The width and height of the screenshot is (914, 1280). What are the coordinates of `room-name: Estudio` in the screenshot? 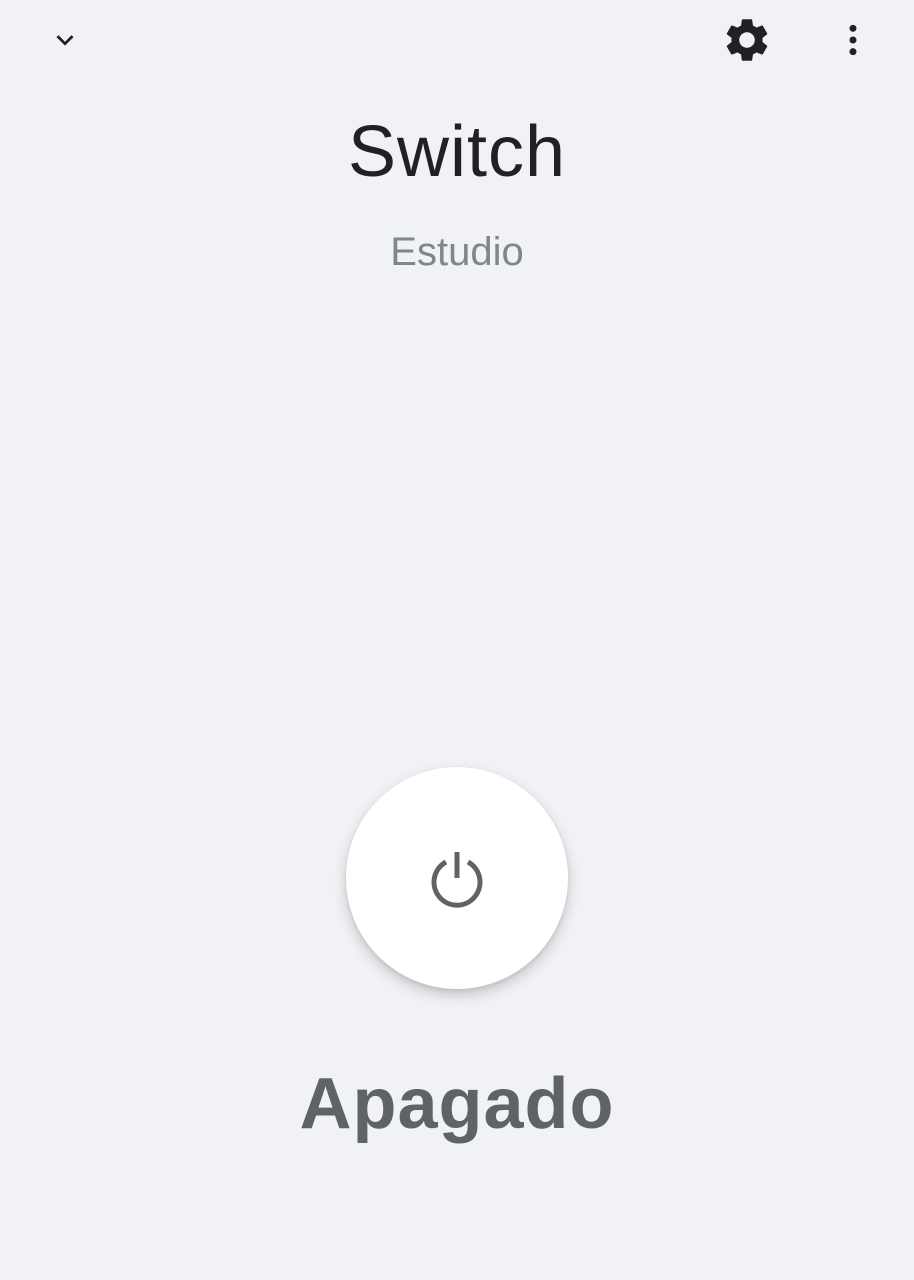 It's located at (457, 252).